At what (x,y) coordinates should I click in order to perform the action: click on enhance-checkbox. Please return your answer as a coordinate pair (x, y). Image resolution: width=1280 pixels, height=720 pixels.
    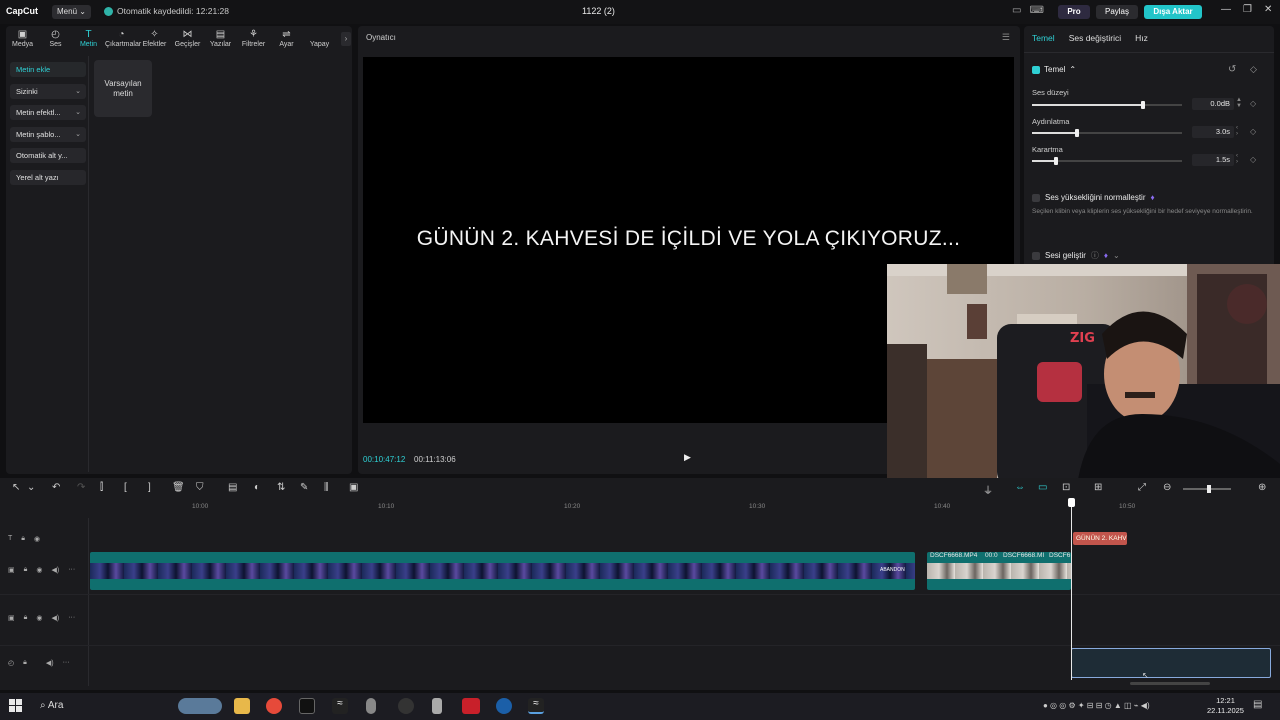
    Looking at the image, I should click on (1036, 255).